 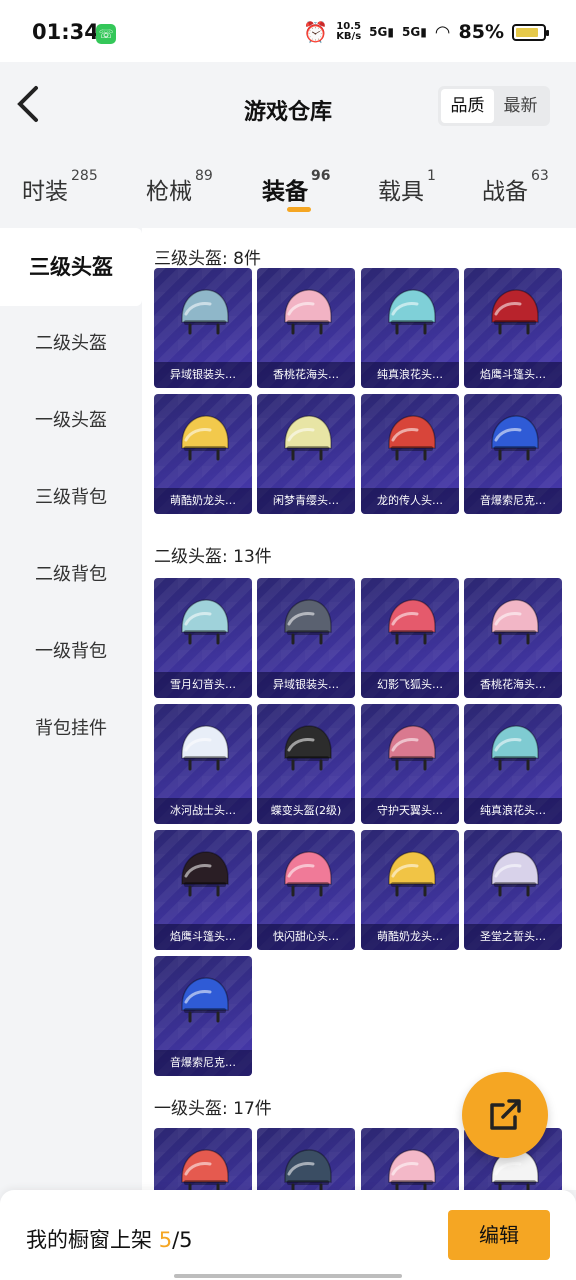 What do you see at coordinates (288, 1235) in the screenshot?
I see `bottom-bar: 我的橱窗上架 5/5 编辑` at bounding box center [288, 1235].